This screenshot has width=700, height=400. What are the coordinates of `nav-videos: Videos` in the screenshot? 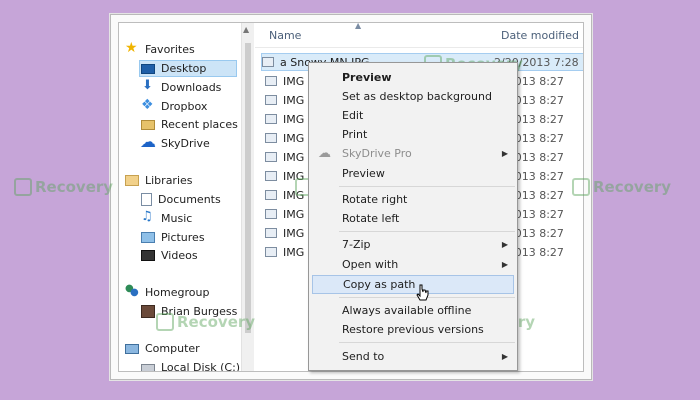 It's located at (169, 255).